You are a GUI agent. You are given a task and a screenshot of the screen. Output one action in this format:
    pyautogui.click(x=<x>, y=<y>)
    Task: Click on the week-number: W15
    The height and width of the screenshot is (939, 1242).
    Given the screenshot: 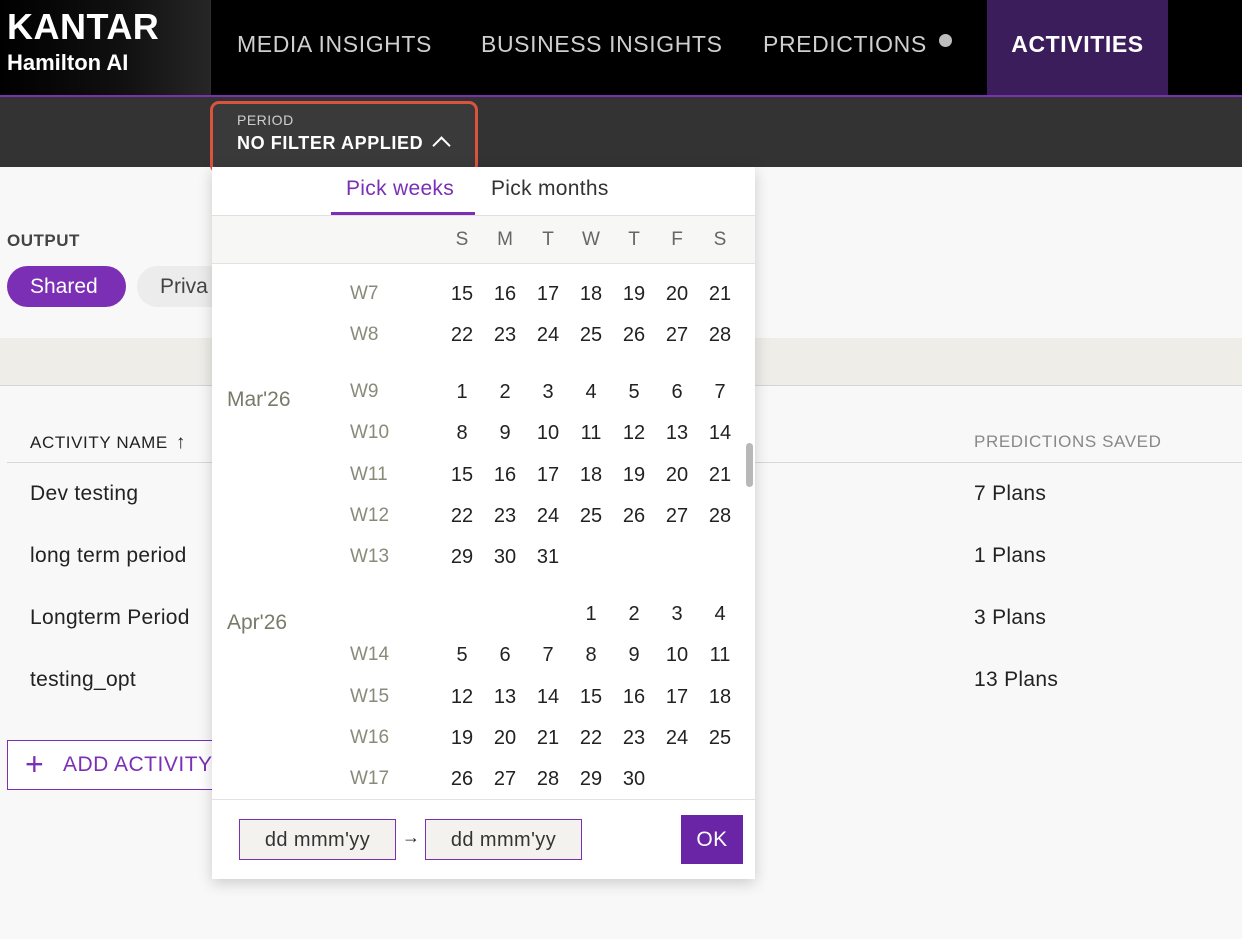 What is the action you would take?
    pyautogui.click(x=369, y=697)
    